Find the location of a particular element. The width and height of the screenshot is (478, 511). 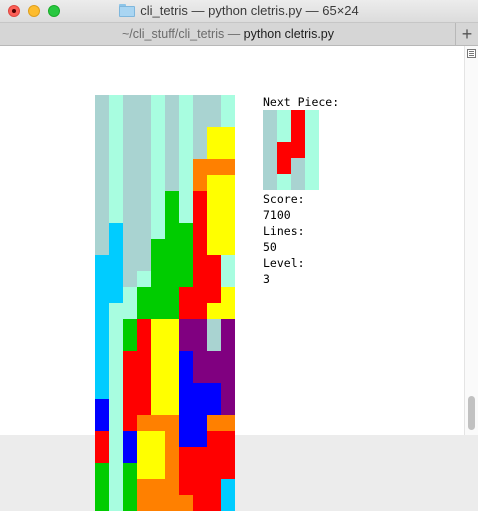

window-title-group: cli_tetris — python cletris.py — 65×24 is located at coordinates (239, 10).